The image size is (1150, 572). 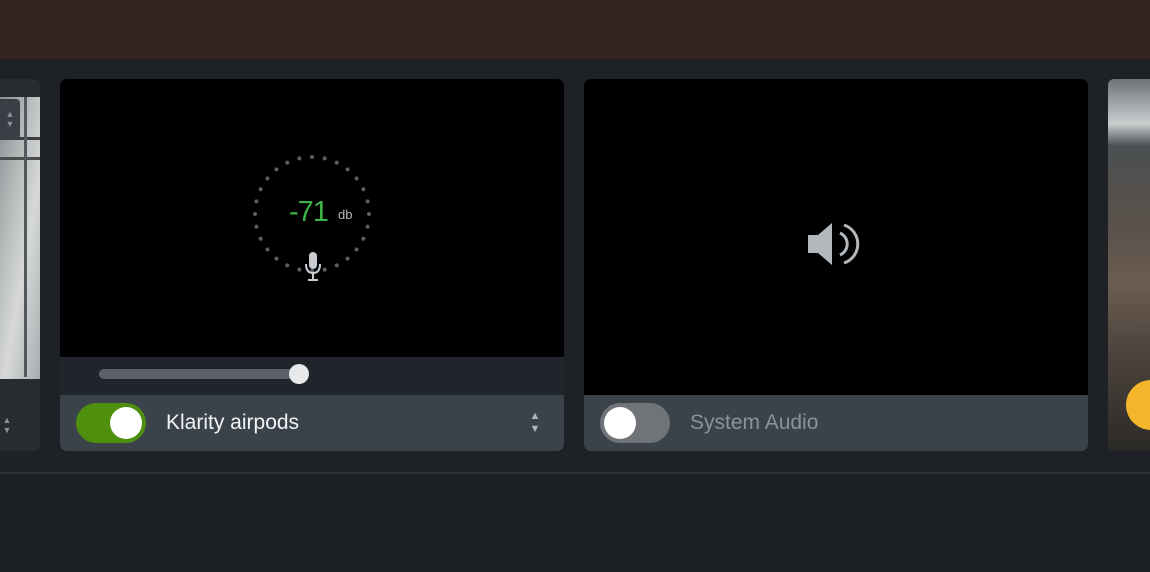 I want to click on mic-enable-toggle, so click(x=111, y=423).